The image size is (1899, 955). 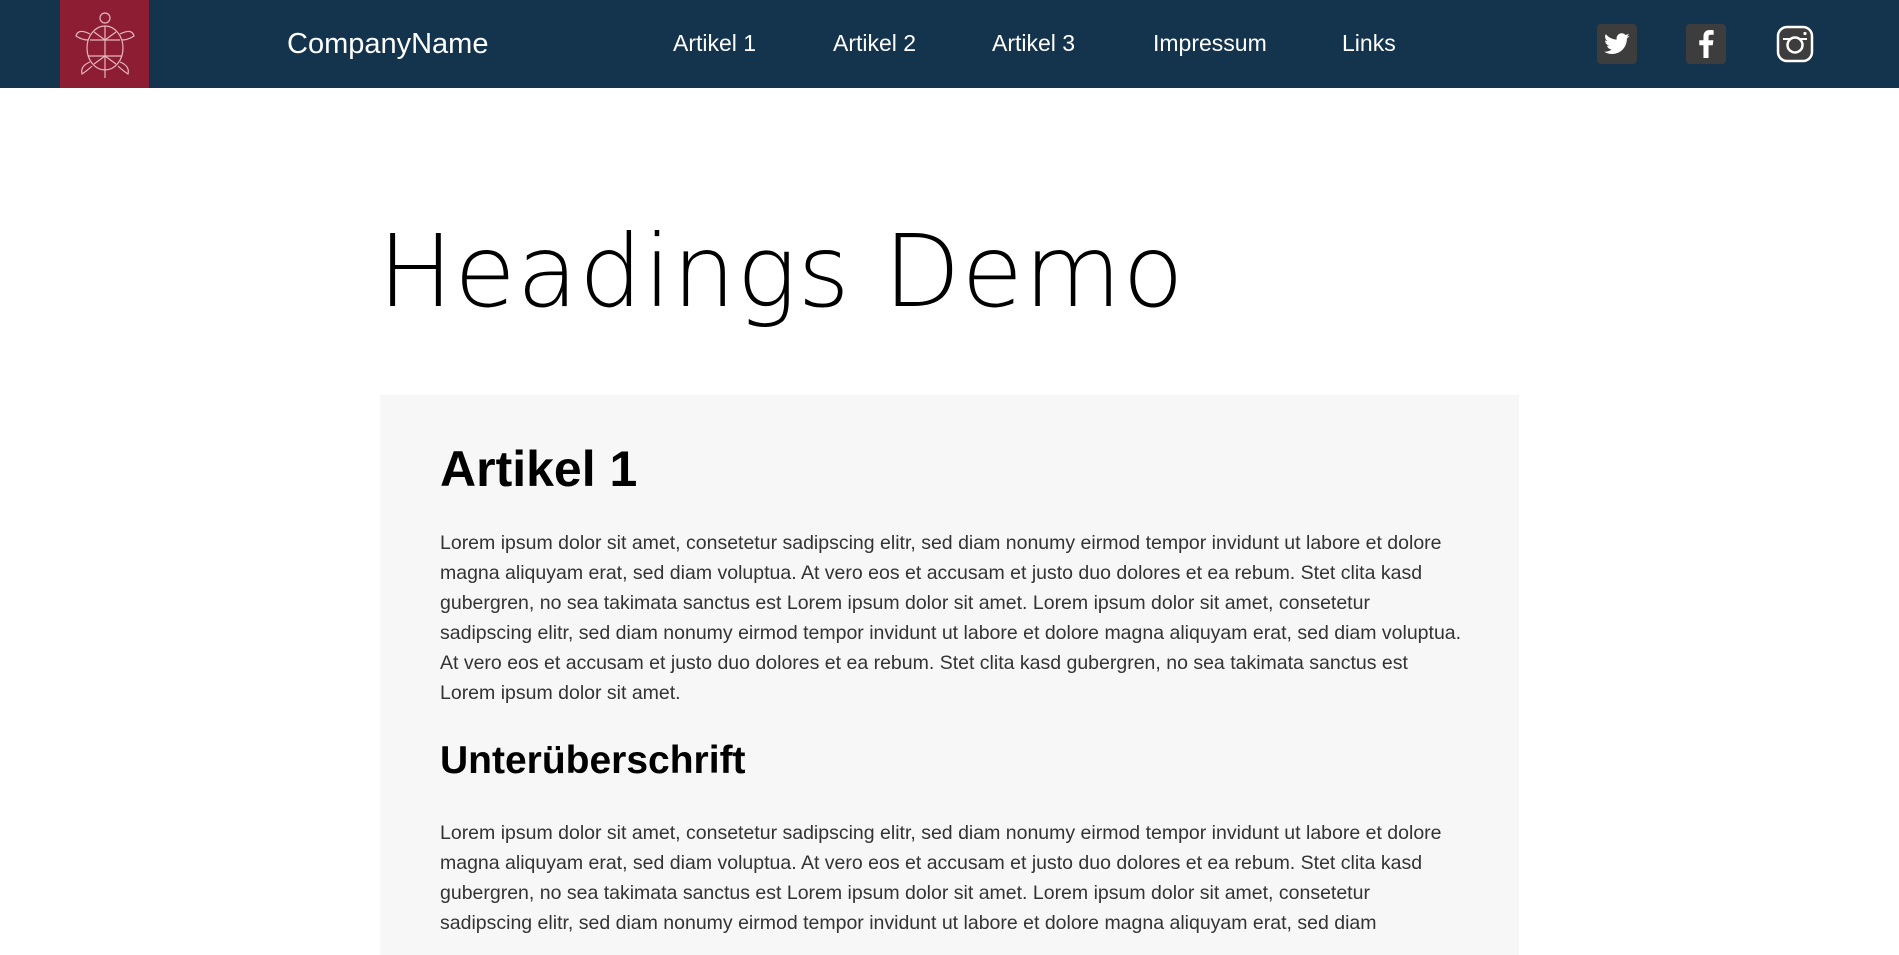 I want to click on nav-link-impressum: Impressum, so click(x=1210, y=43).